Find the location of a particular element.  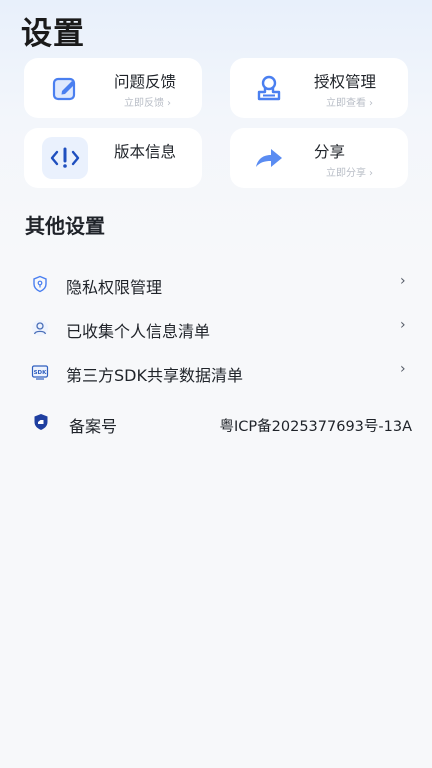

personal-info-list-row: 已收集个人信息清单 › is located at coordinates (216, 328).